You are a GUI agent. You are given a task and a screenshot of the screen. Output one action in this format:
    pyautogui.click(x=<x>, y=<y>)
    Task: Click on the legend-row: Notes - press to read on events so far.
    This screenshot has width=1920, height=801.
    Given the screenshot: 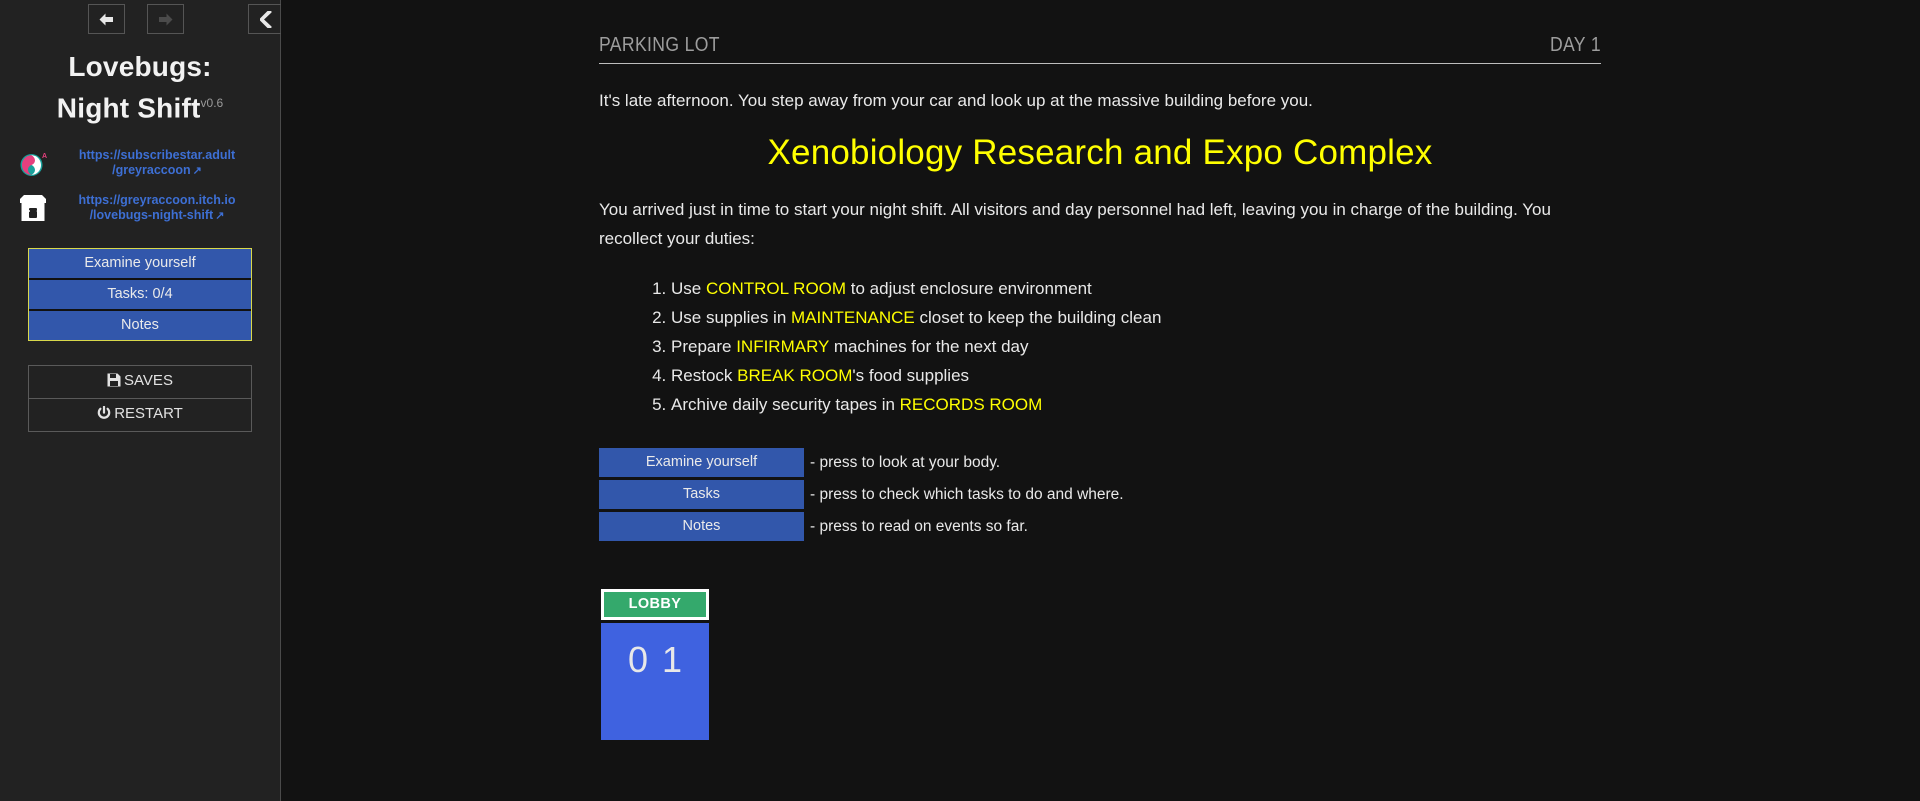 What is the action you would take?
    pyautogui.click(x=1100, y=526)
    